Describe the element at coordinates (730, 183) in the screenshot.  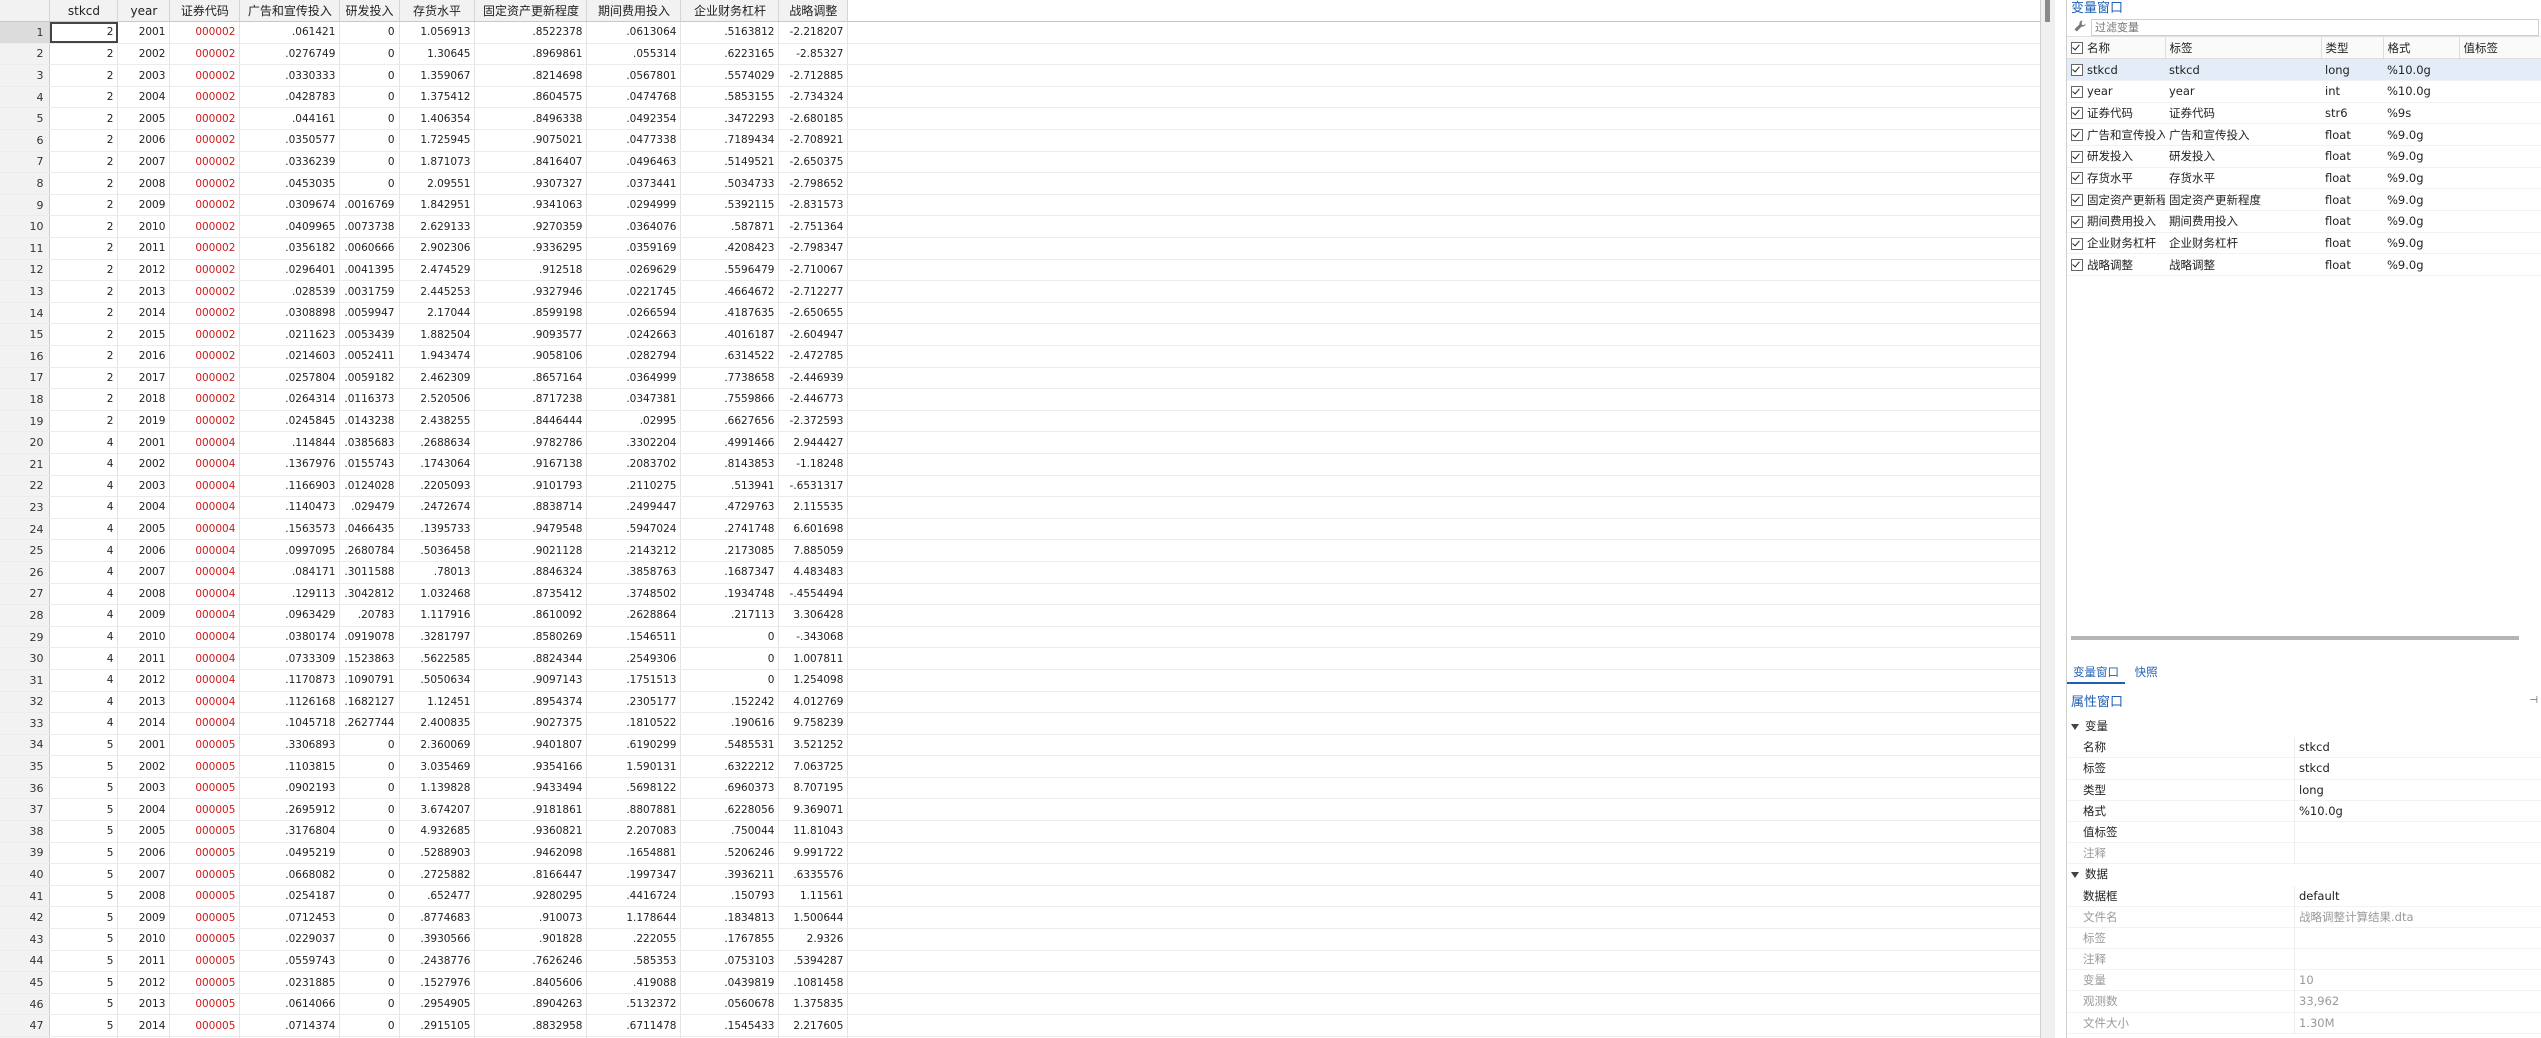
I see `table-cell: .5034733` at that location.